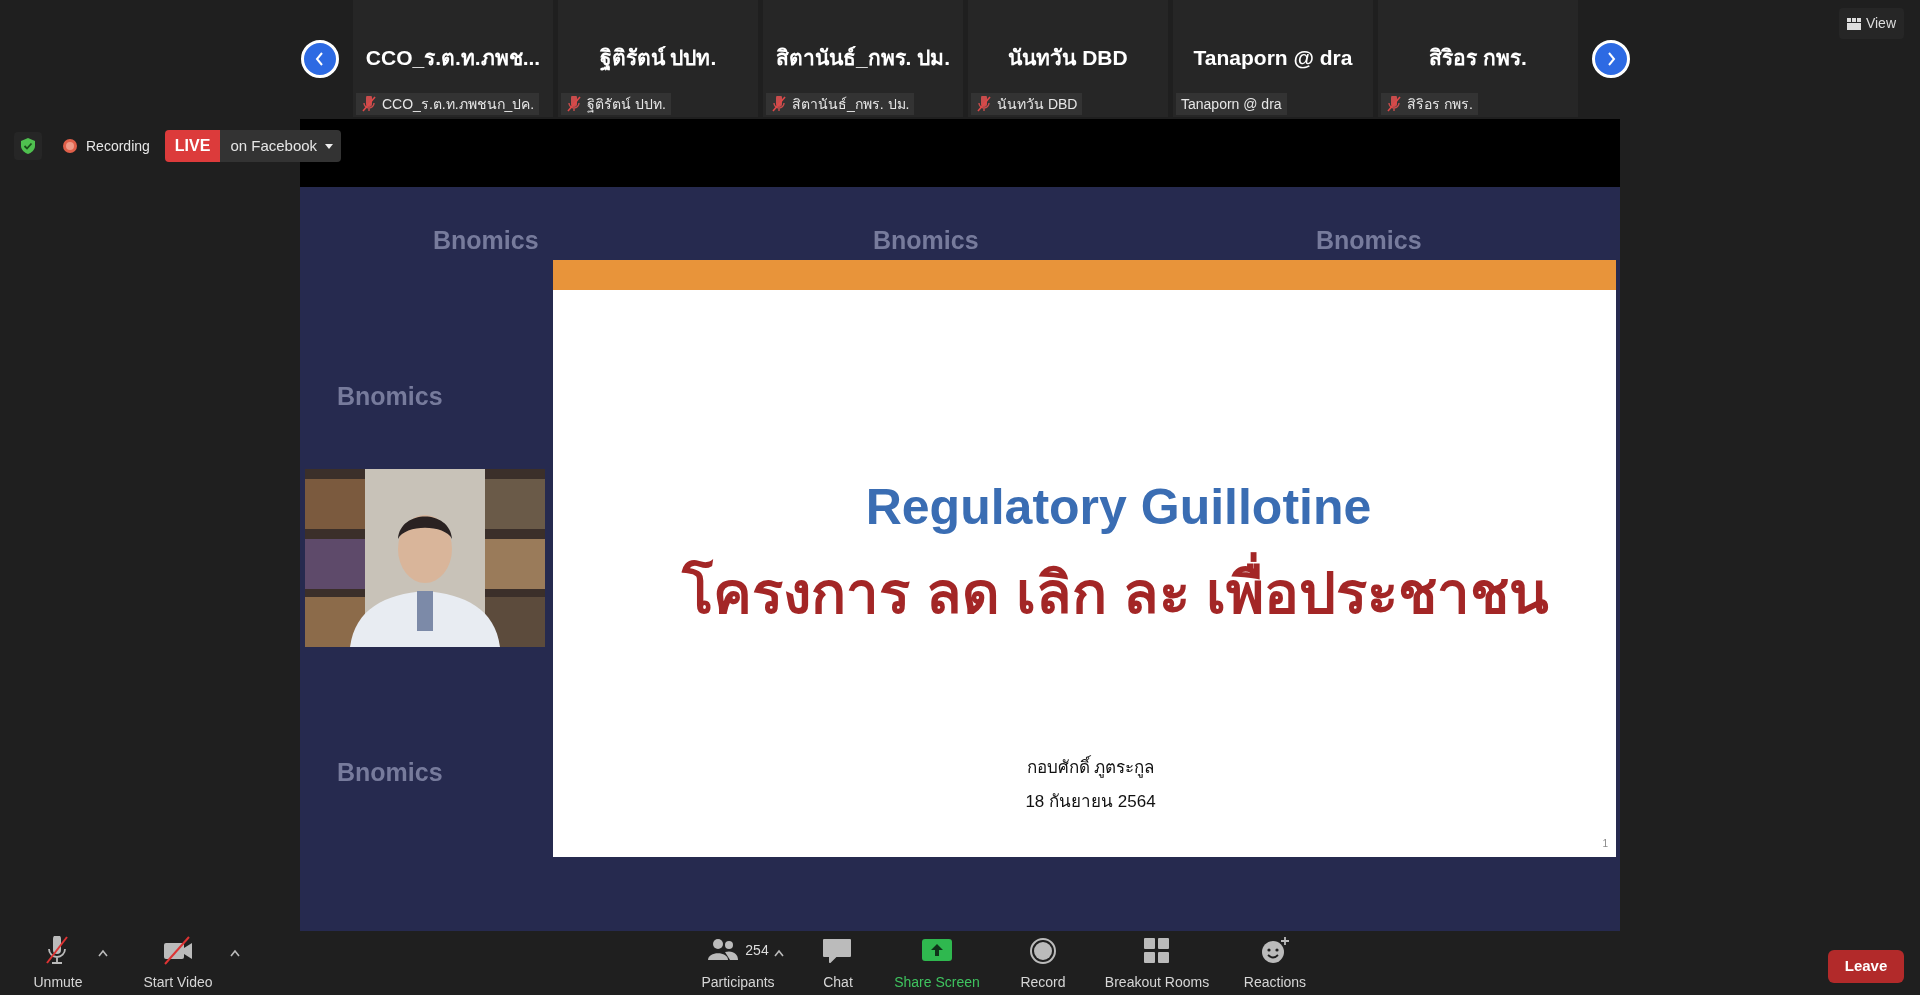 The image size is (1920, 995). What do you see at coordinates (1090, 768) in the screenshot?
I see `slide-author: กอบศักดิ์ ภูตระกูล` at bounding box center [1090, 768].